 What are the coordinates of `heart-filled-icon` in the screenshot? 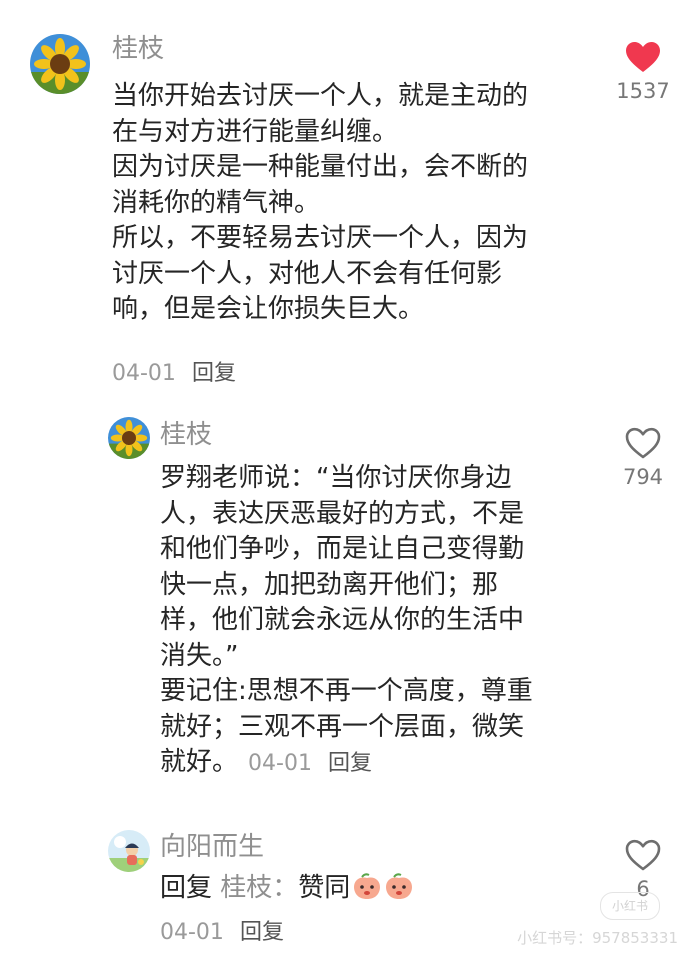 It's located at (643, 57).